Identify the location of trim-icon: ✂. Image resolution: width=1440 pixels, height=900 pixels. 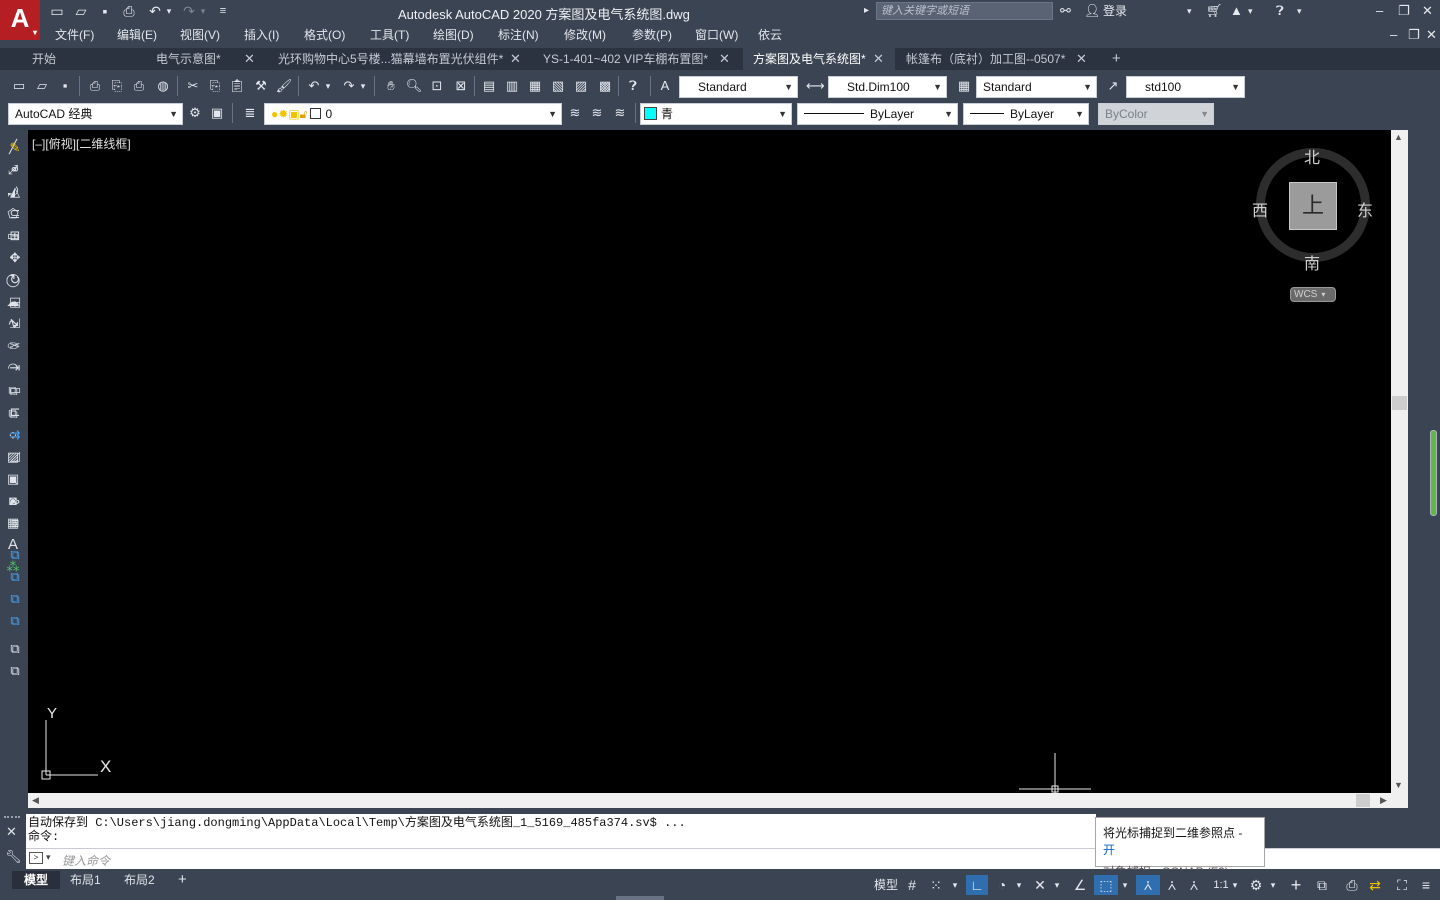
(15, 346).